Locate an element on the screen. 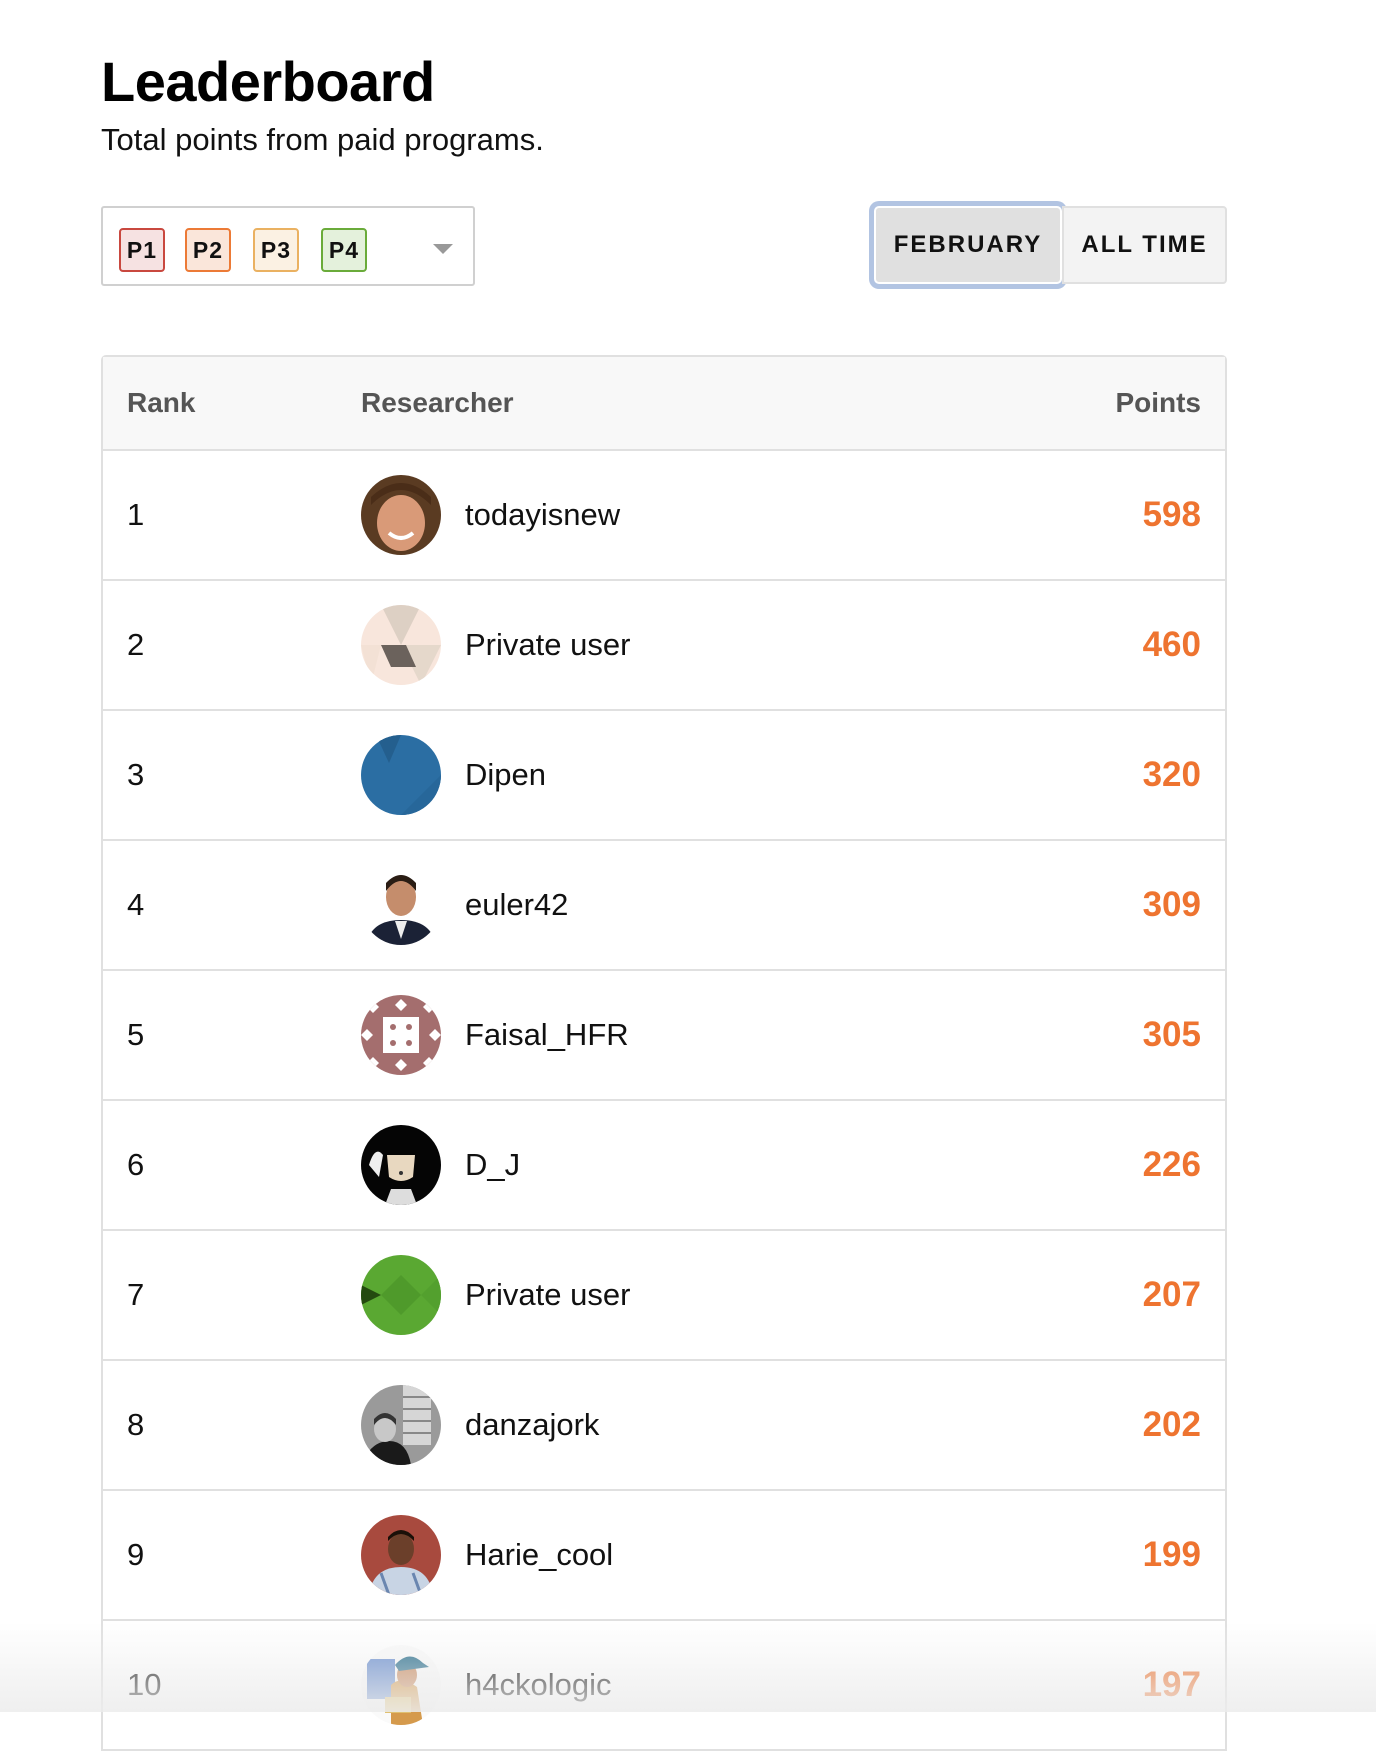  points-value: 598 is located at coordinates (1171, 514).